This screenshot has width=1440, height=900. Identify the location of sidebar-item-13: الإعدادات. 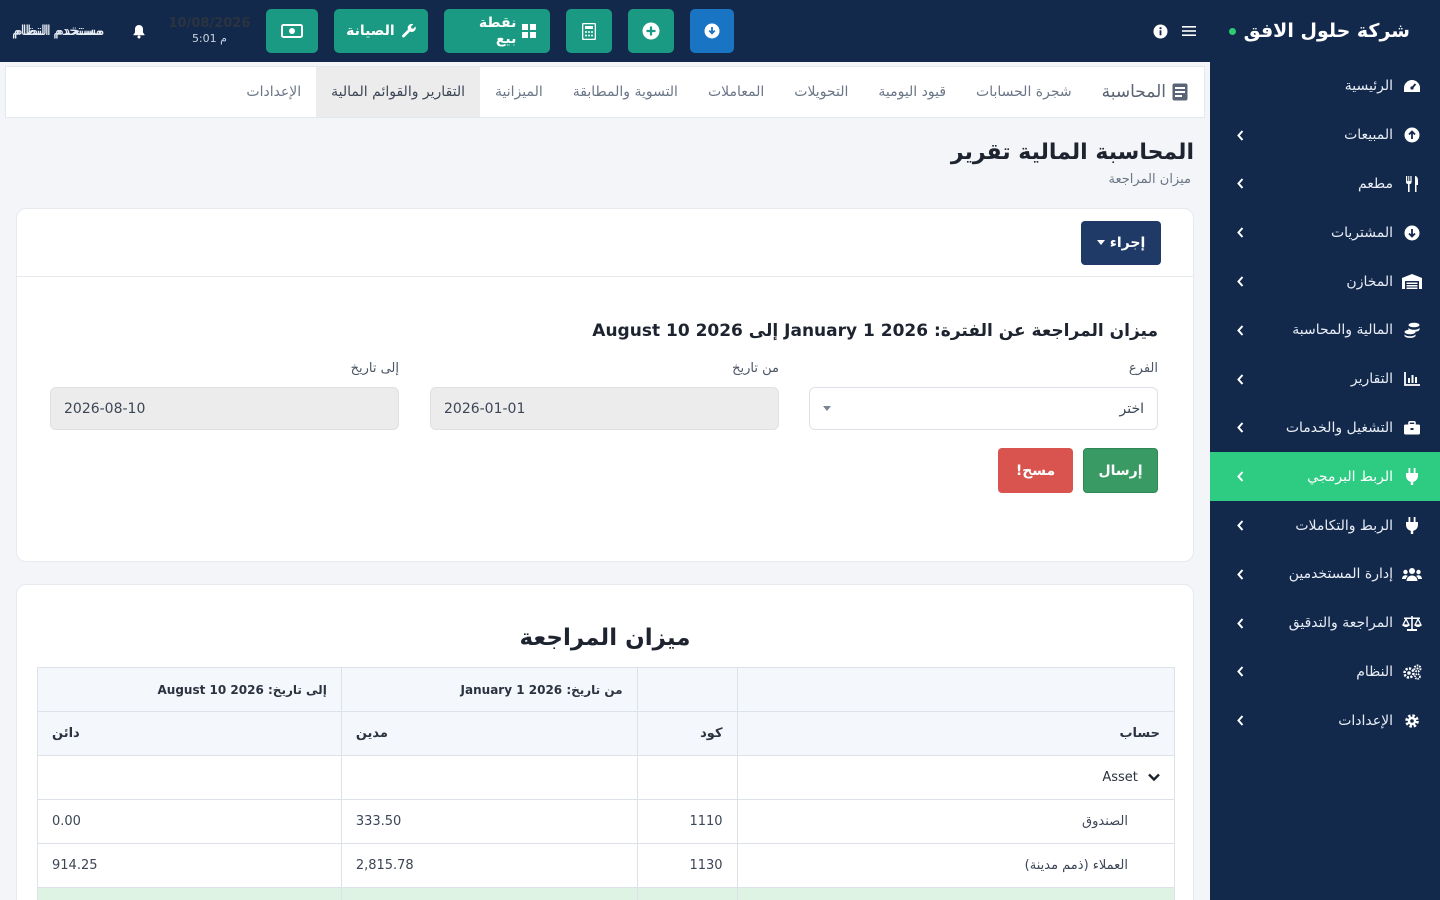
(1325, 720).